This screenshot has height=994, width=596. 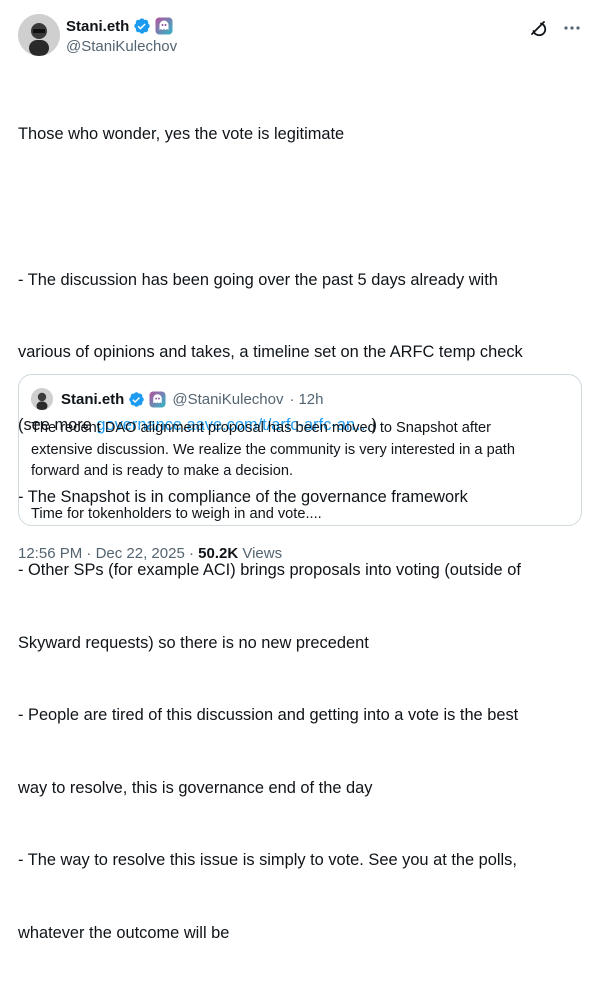 What do you see at coordinates (140, 553) in the screenshot?
I see `post-date: Dec 22, 2025` at bounding box center [140, 553].